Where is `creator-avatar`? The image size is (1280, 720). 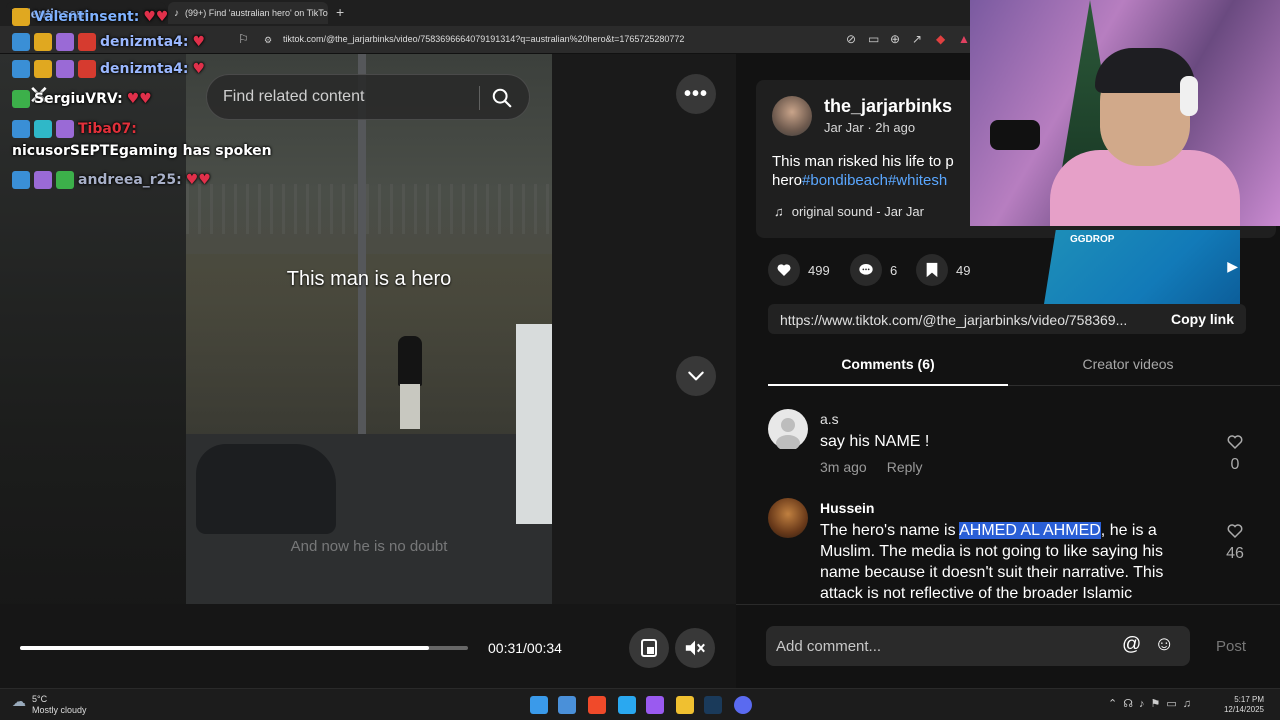 creator-avatar is located at coordinates (792, 116).